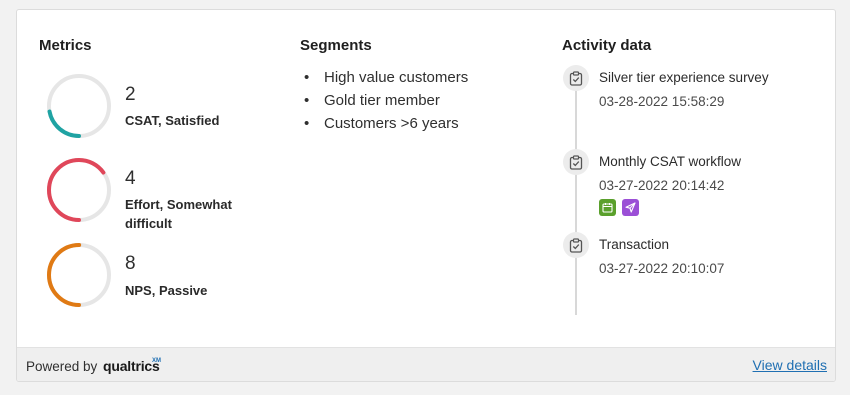 Image resolution: width=850 pixels, height=395 pixels. Describe the element at coordinates (670, 161) in the screenshot. I see `activity-title-text: Monthly CSAT workflow` at that location.